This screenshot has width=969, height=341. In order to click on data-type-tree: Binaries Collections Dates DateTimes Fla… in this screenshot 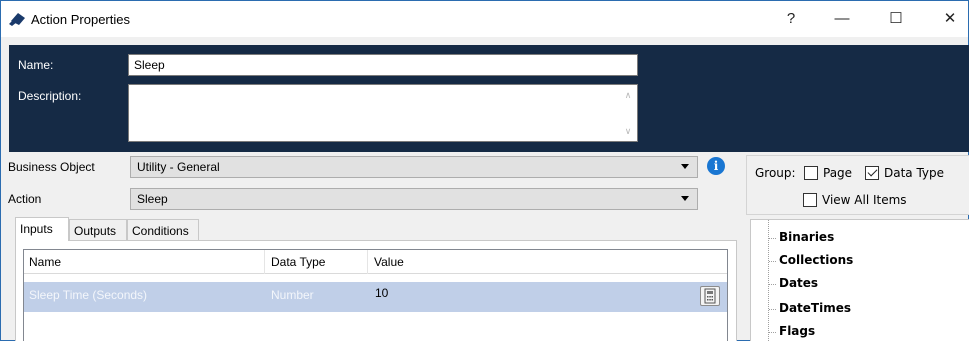, I will do `click(859, 280)`.